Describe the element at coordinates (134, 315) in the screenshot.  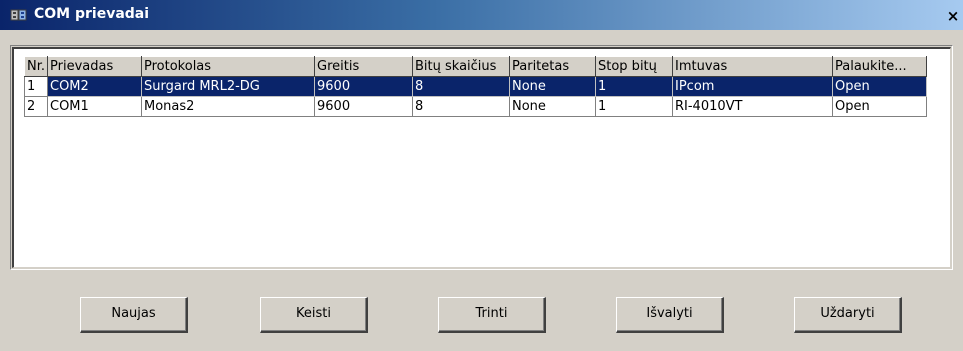
I see `new-button: Naujas` at that location.